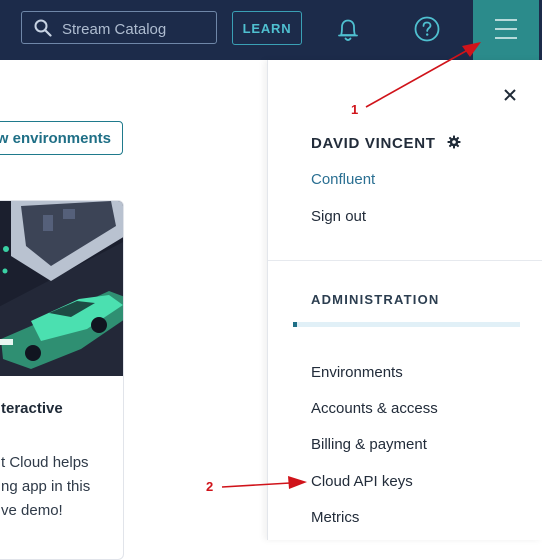 This screenshot has width=542, height=560. I want to click on hamburger-icon, so click(506, 29).